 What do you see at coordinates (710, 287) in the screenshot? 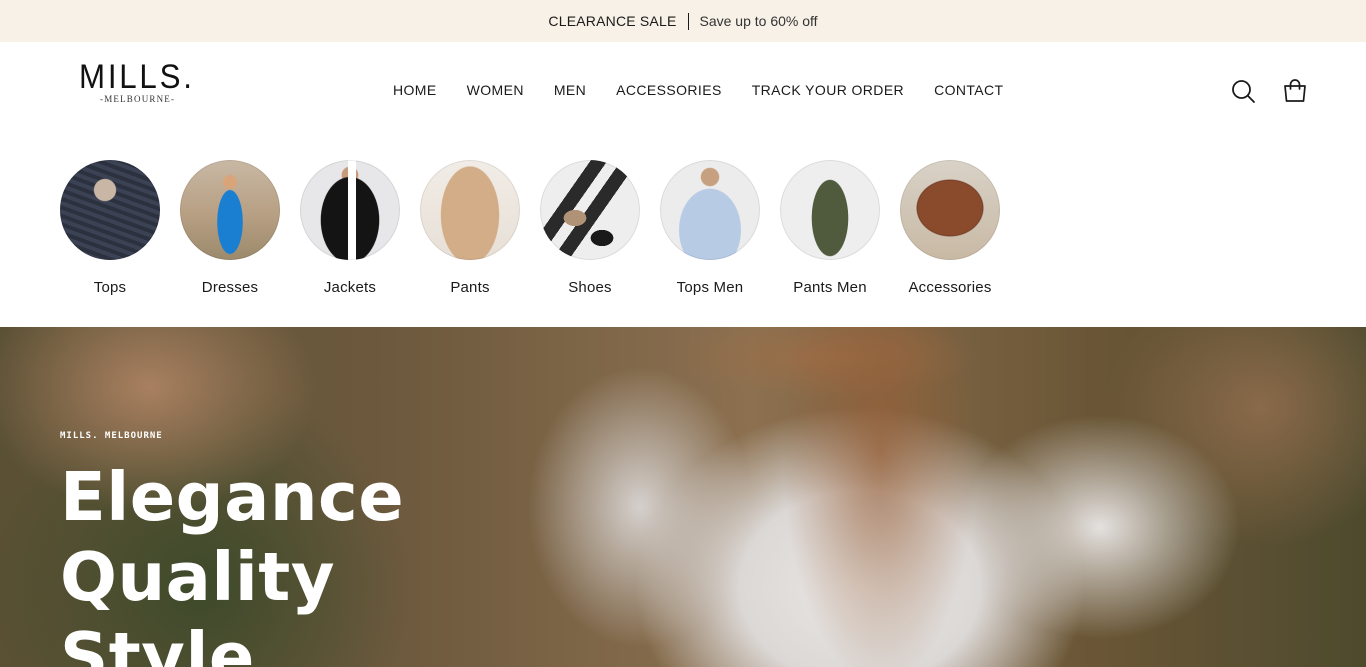
I see `category-label: Tops Men` at bounding box center [710, 287].